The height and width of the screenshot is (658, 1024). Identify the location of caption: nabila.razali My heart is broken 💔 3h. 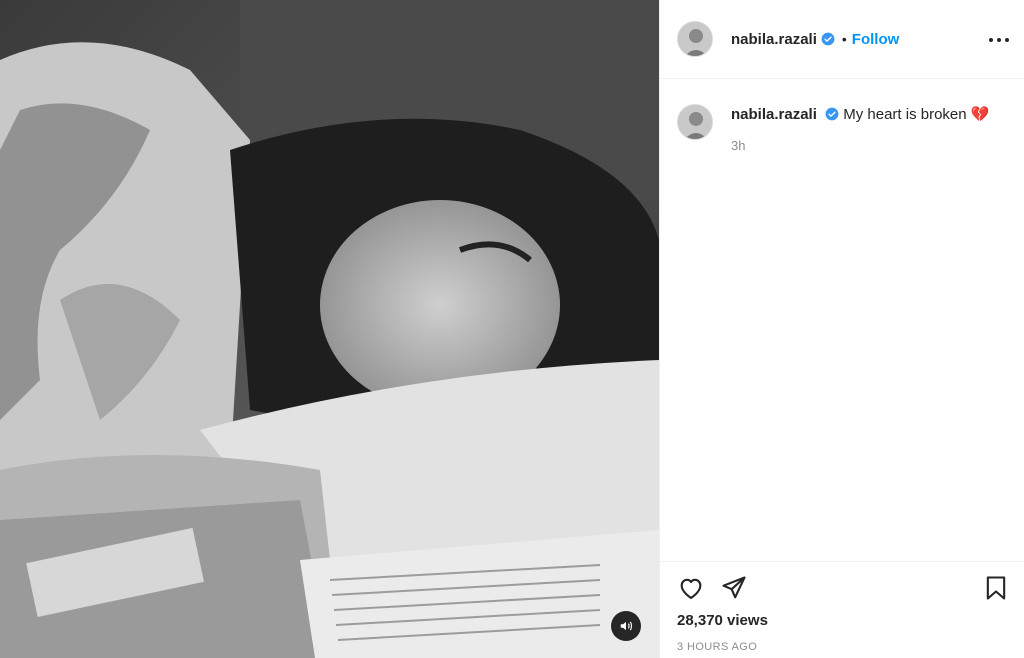
(842, 116).